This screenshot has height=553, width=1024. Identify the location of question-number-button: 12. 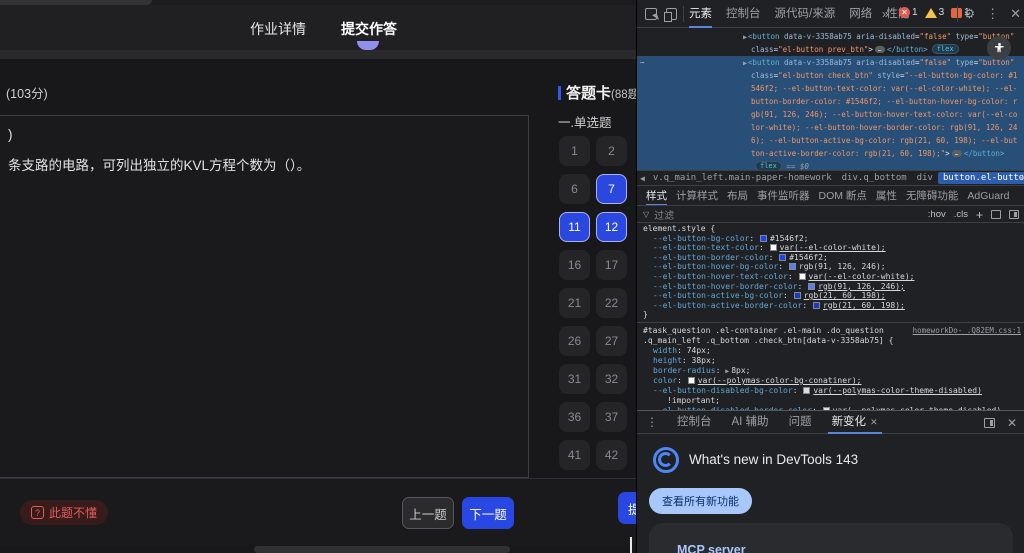
(611, 227).